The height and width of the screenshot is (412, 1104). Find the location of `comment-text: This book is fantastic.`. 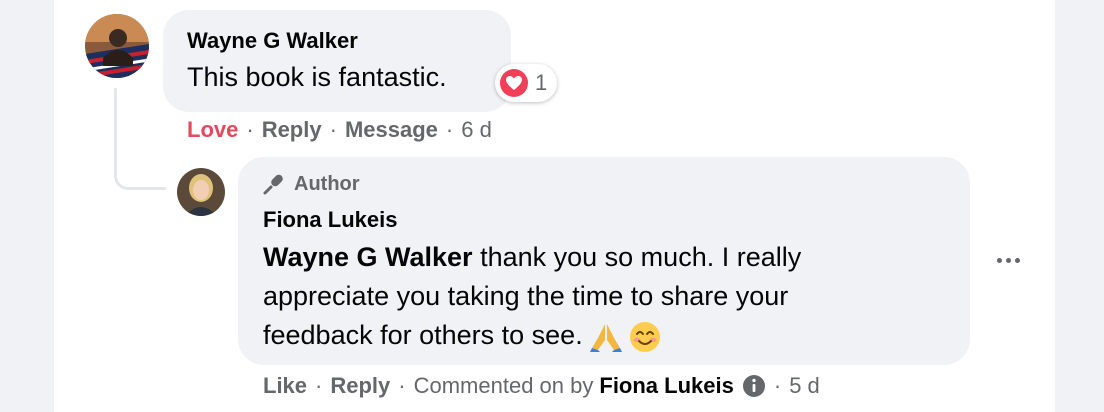

comment-text: This book is fantastic. is located at coordinates (317, 77).